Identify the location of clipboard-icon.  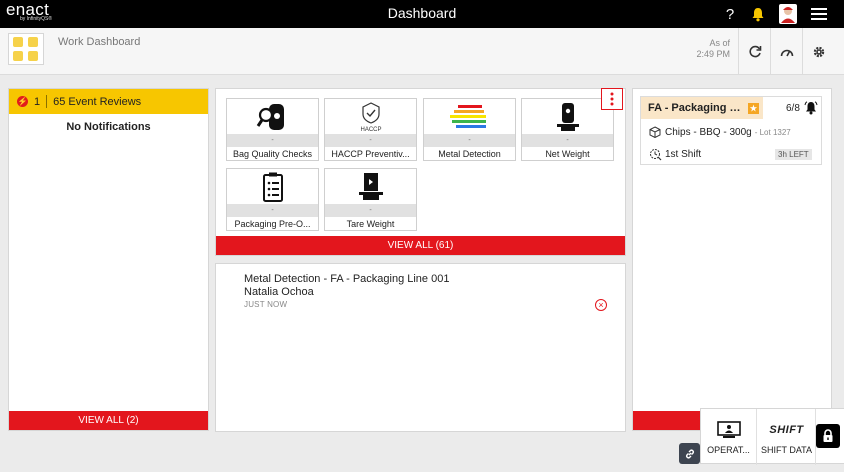
(272, 186).